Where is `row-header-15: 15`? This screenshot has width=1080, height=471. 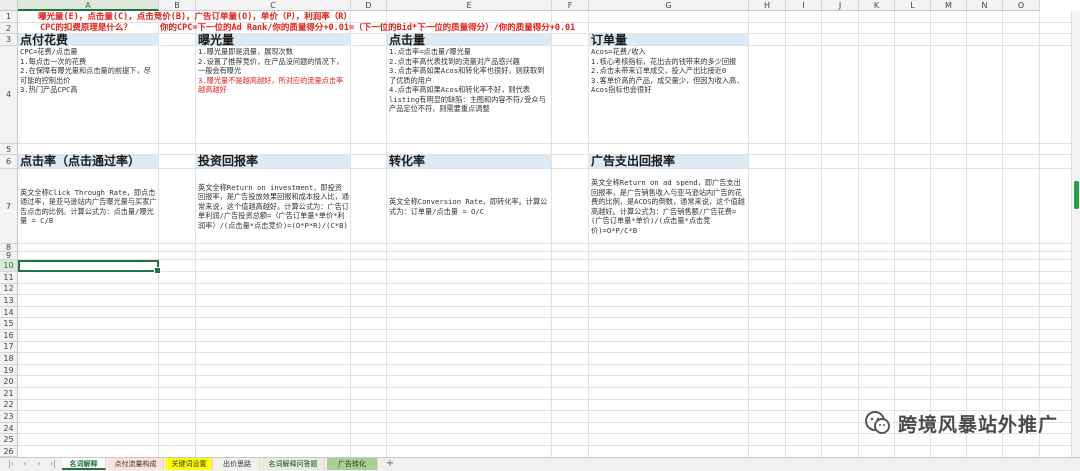 row-header-15: 15 is located at coordinates (9, 324).